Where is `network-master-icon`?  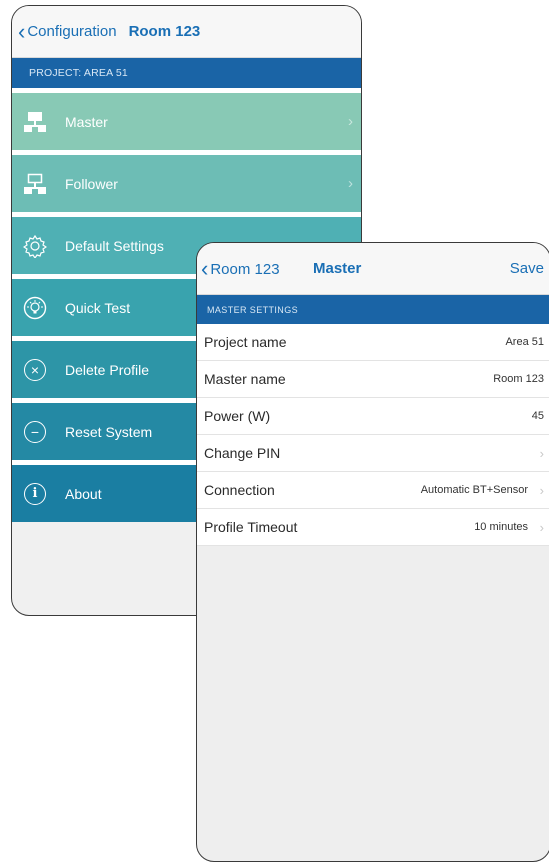 network-master-icon is located at coordinates (35, 122).